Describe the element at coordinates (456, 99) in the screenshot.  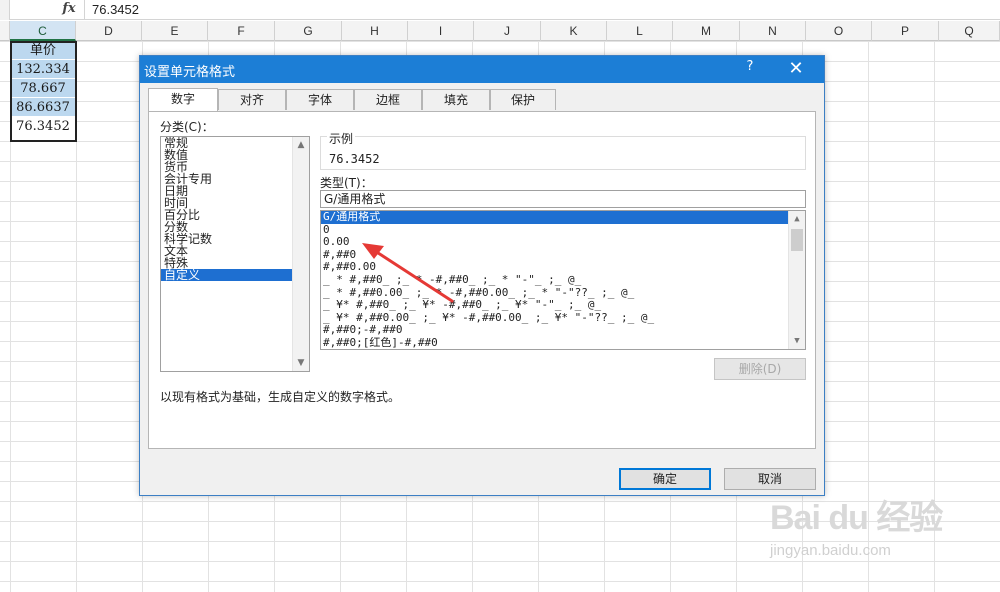
I see `tab-fill: 填充` at that location.